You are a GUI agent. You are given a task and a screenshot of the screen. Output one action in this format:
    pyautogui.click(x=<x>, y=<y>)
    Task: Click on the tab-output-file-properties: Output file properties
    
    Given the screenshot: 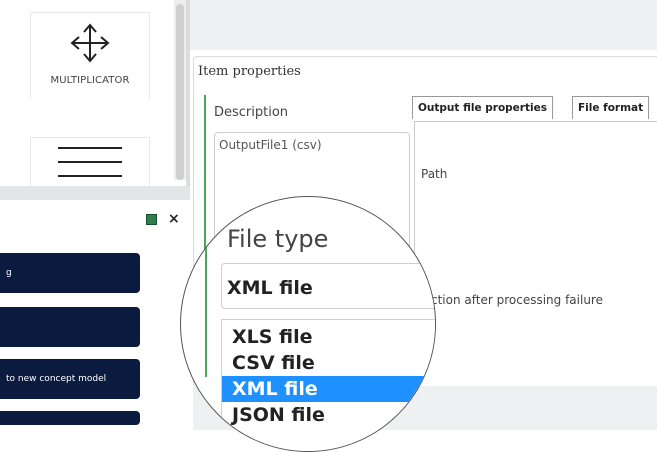 What is the action you would take?
    pyautogui.click(x=482, y=107)
    